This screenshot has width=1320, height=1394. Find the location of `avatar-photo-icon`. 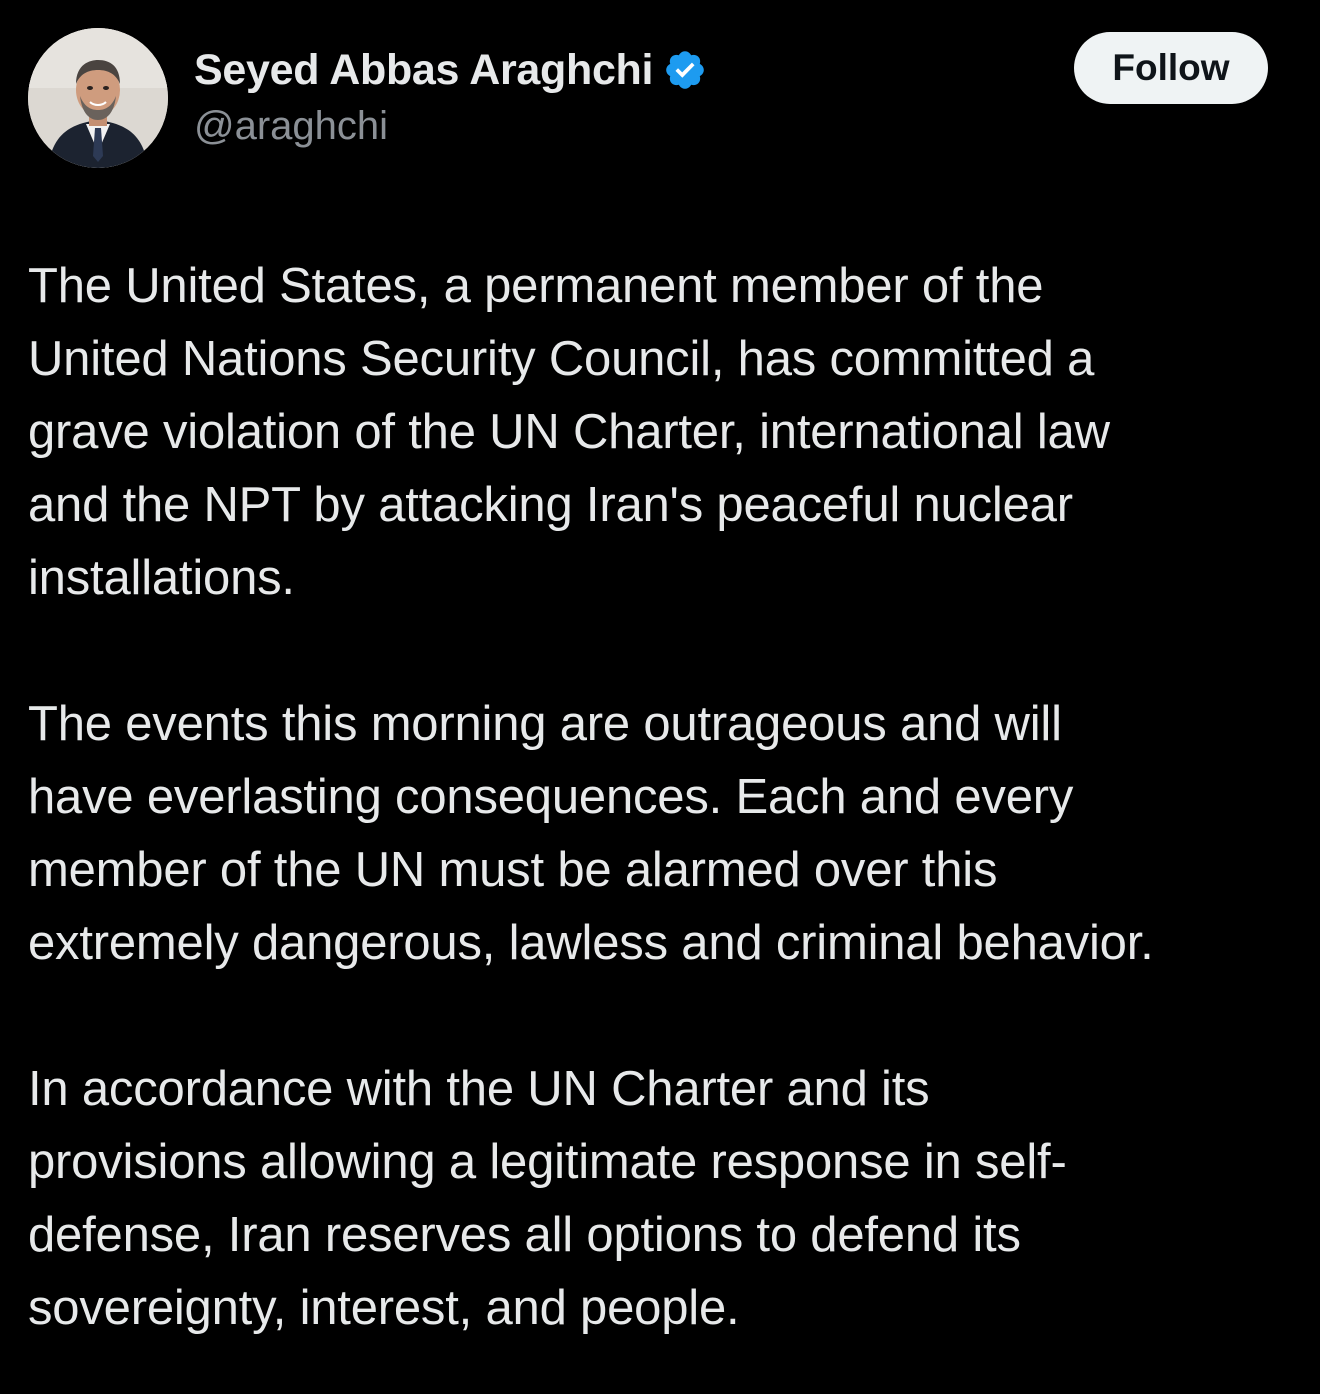

avatar-photo-icon is located at coordinates (98, 98).